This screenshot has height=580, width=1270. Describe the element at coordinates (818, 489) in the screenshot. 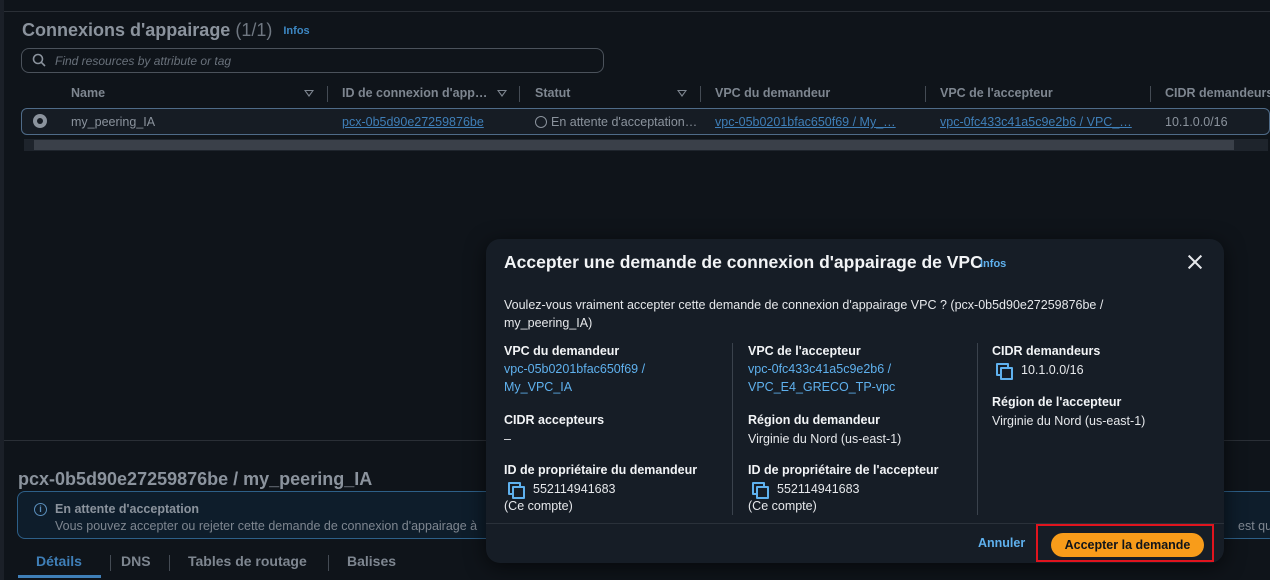

I see `accepter-owner-id: 552114941683` at that location.